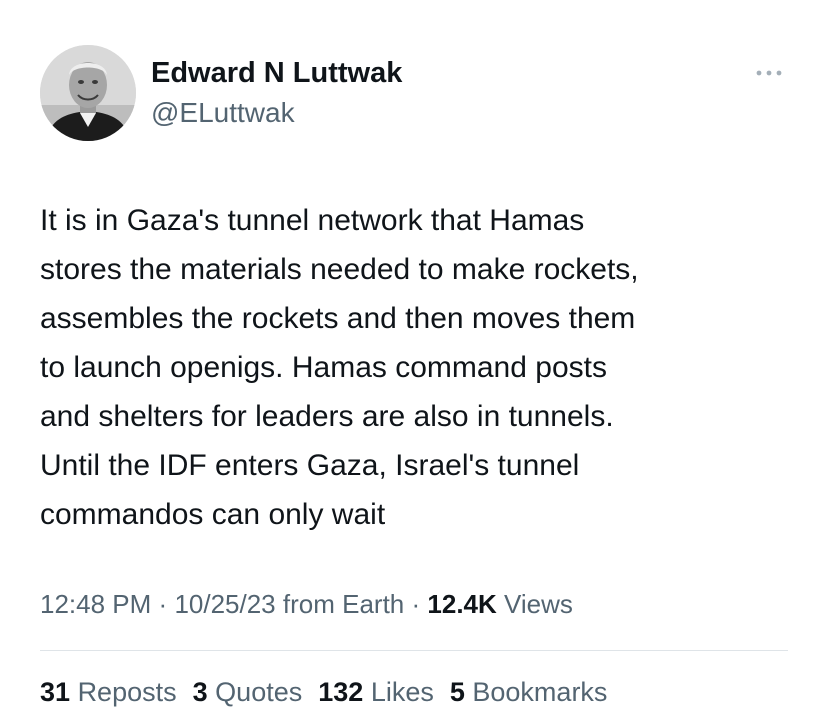  I want to click on reposts-label: Reposts, so click(127, 692).